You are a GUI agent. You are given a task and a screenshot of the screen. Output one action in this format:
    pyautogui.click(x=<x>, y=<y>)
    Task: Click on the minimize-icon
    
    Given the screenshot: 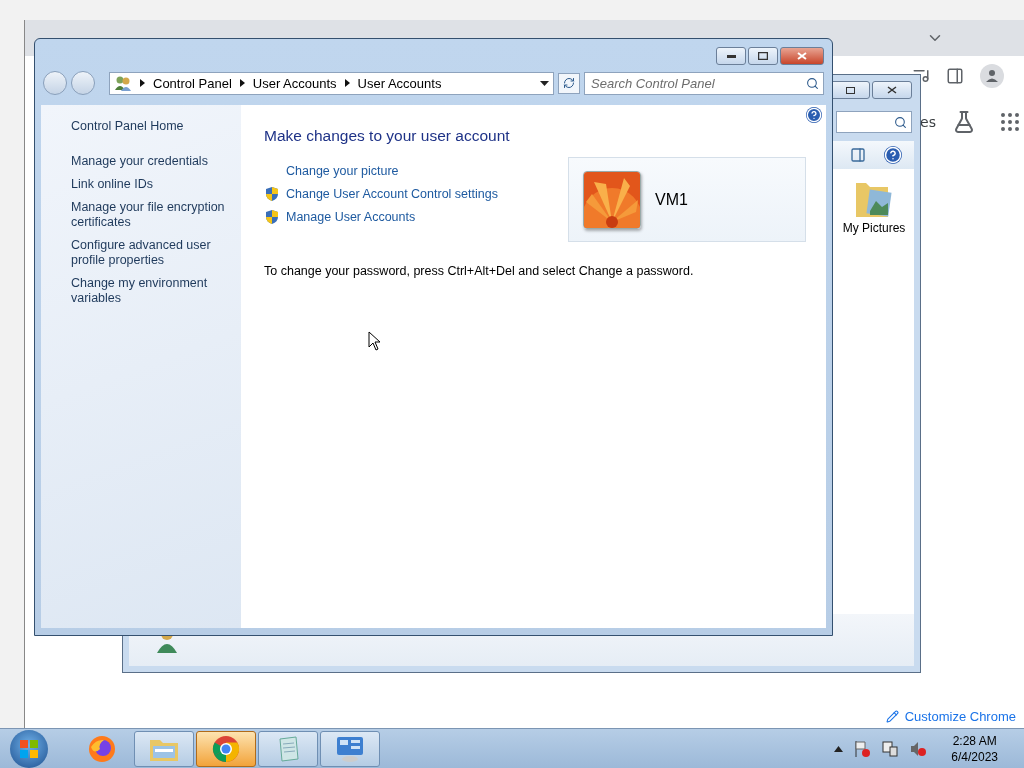 What is the action you would take?
    pyautogui.click(x=731, y=56)
    